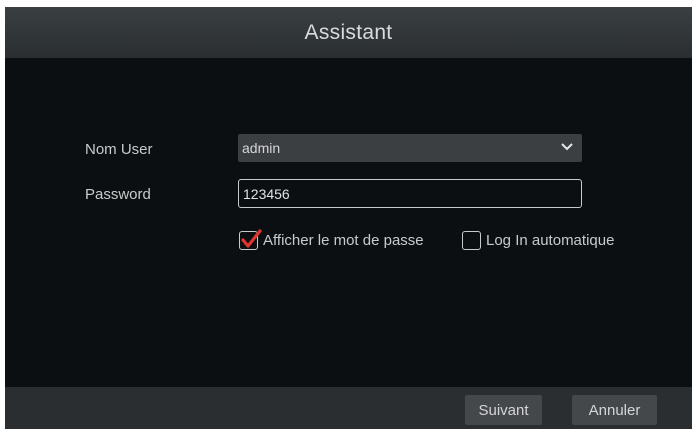 This screenshot has height=436, width=696. I want to click on dialog-title: Assistant, so click(348, 32).